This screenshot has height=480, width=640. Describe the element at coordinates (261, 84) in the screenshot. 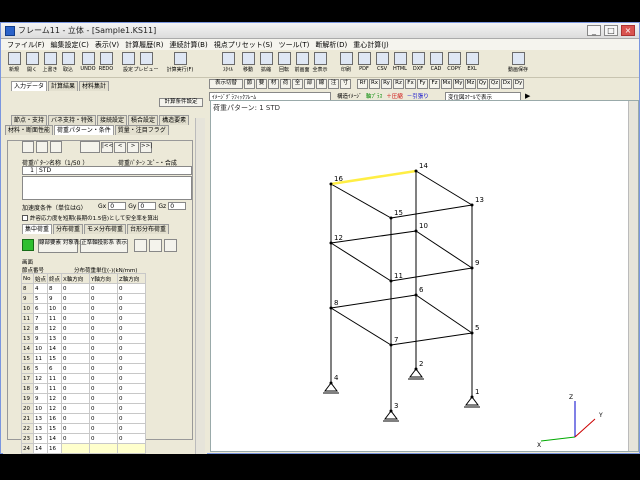

I see `view-toggle-button: 要` at that location.